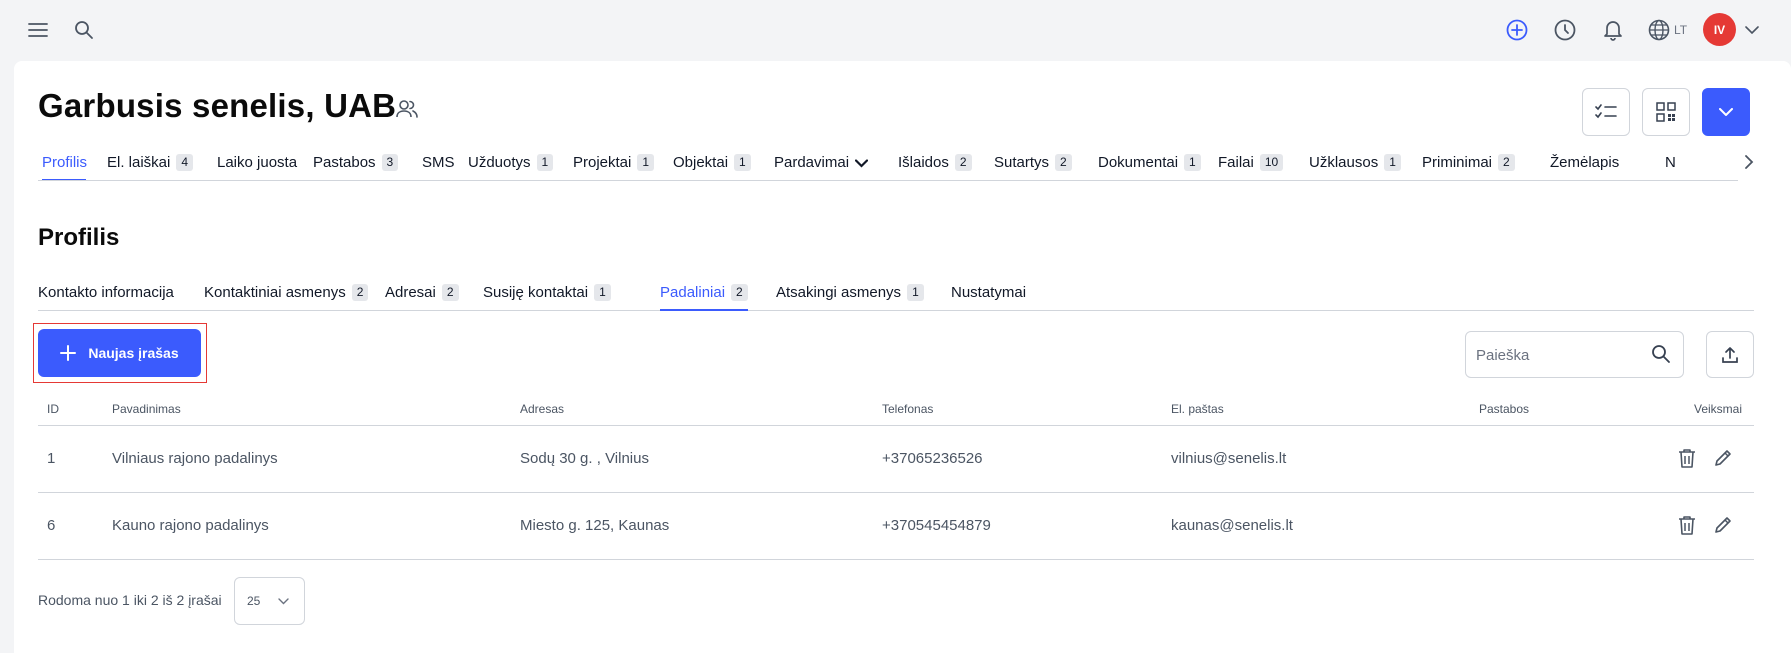 This screenshot has height=653, width=1791. Describe the element at coordinates (1517, 30) in the screenshot. I see `plus-circle-icon` at that location.